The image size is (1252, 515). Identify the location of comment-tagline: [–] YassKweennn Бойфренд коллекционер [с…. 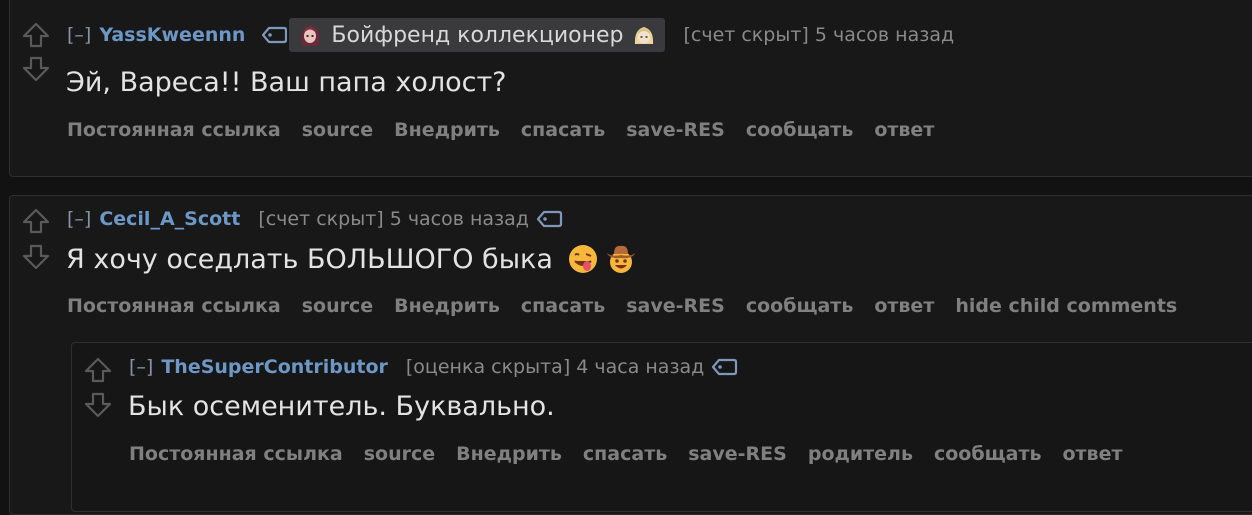
(510, 35).